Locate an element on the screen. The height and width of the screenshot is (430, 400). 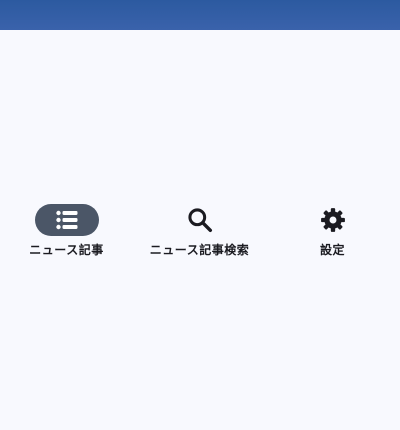
nav-item-news-search: ニュース記事検索 is located at coordinates (199, 233).